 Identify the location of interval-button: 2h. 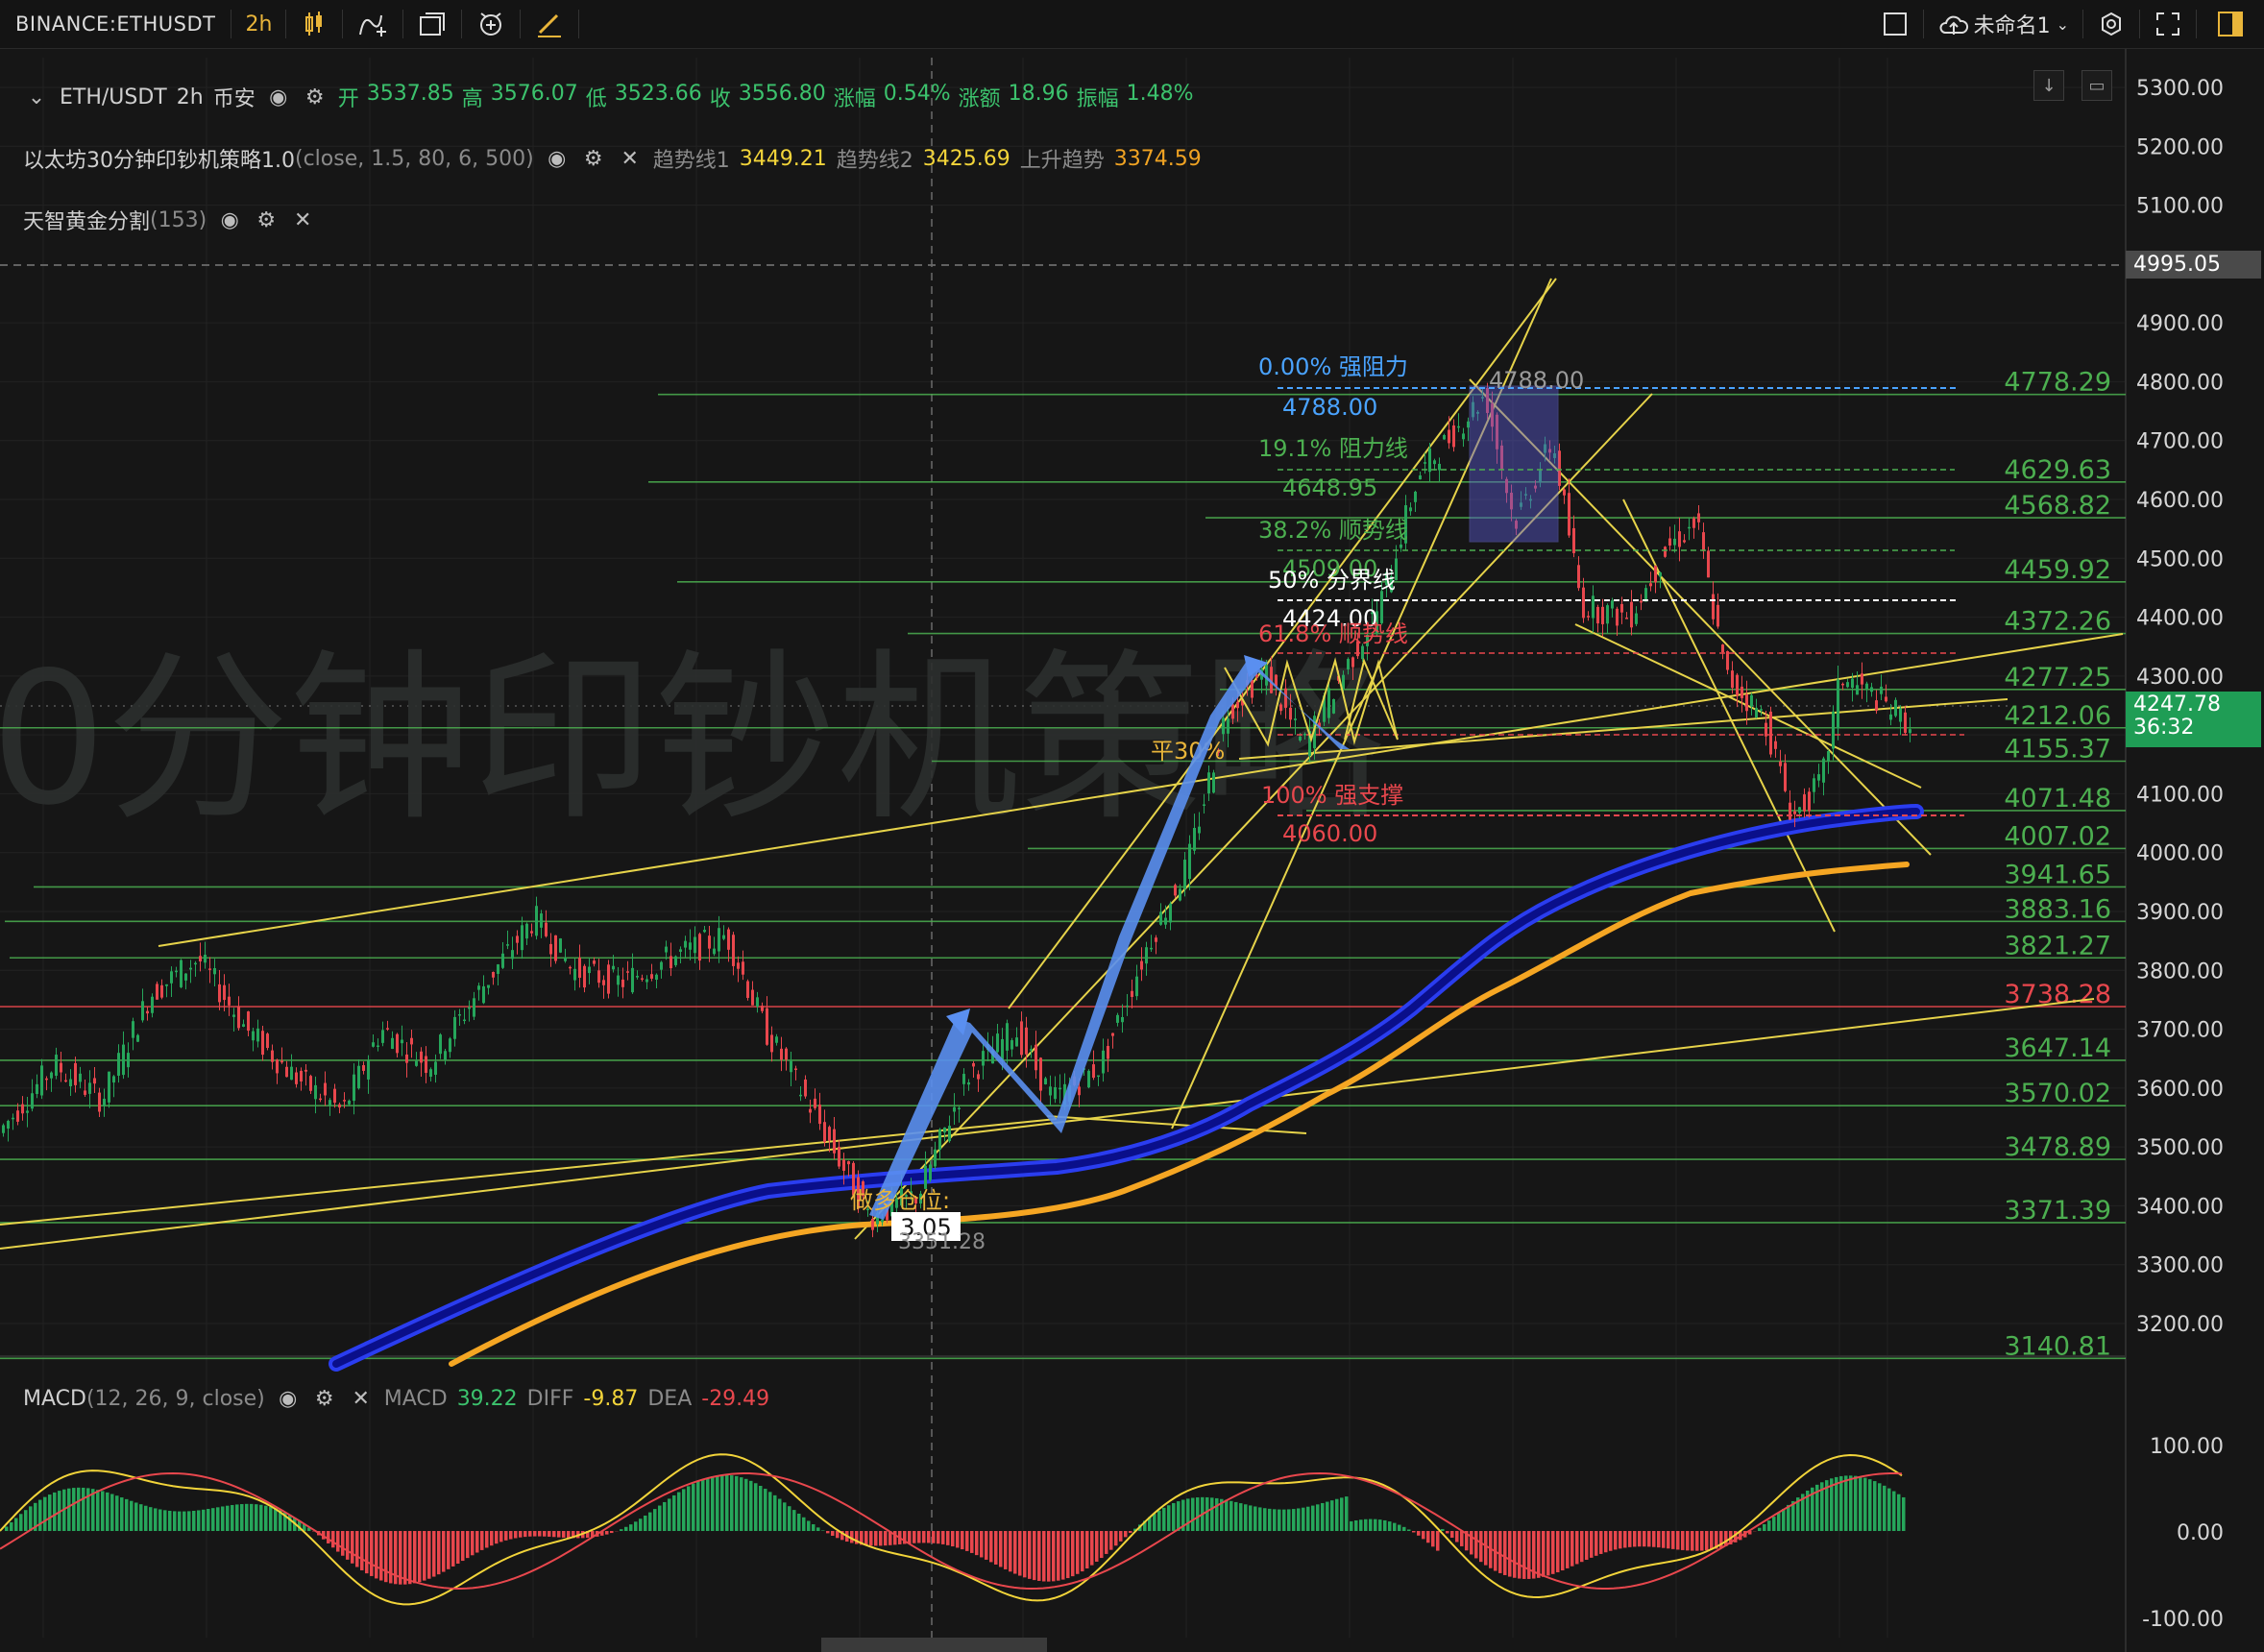
(258, 24).